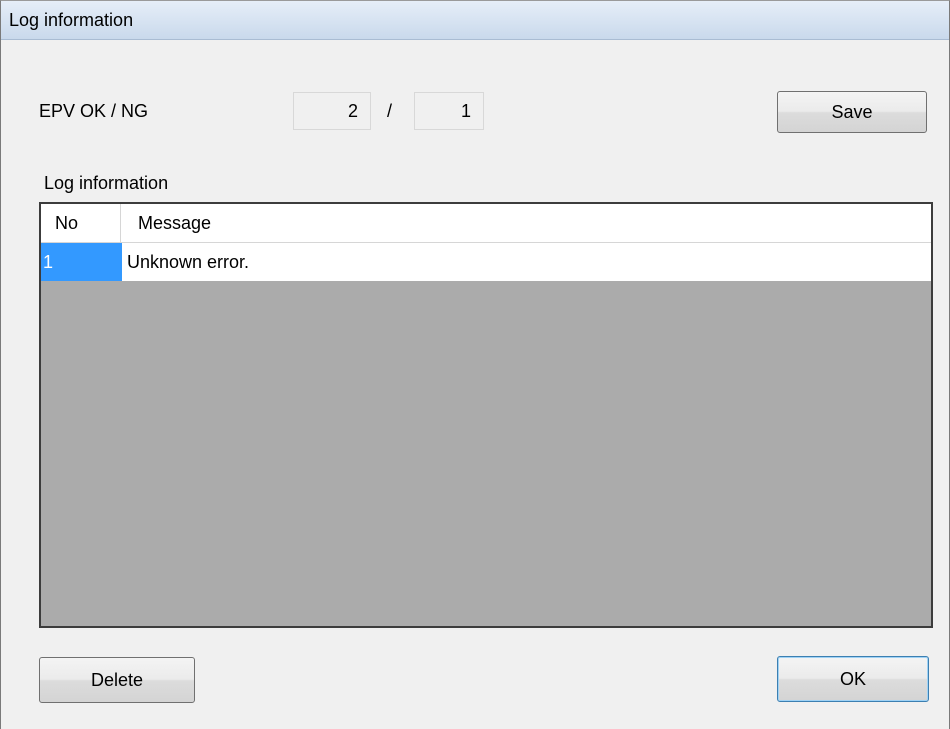 Image resolution: width=950 pixels, height=729 pixels. Describe the element at coordinates (475, 20) in the screenshot. I see `title-bar: Log information` at that location.